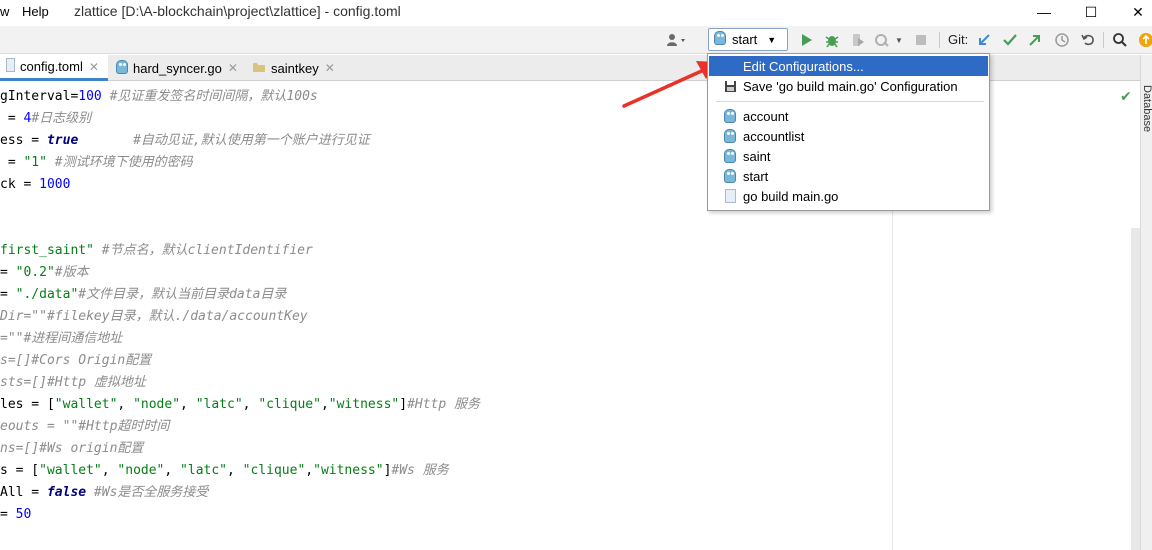 The image size is (1152, 550). What do you see at coordinates (96, 163) in the screenshot?
I see `code-line: = "1" #测试环境下使用的密码` at bounding box center [96, 163].